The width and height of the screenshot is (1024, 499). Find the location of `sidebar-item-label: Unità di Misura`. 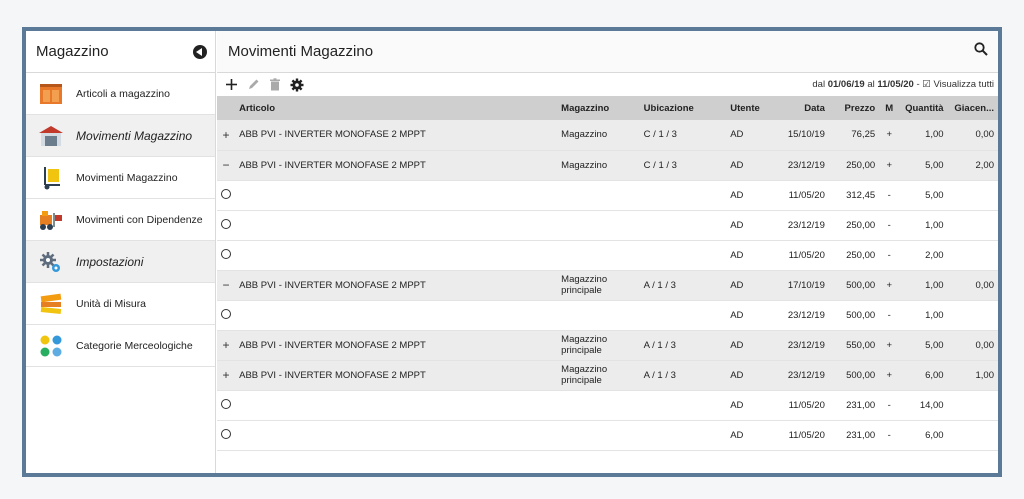

sidebar-item-label: Unità di Misura is located at coordinates (111, 303).